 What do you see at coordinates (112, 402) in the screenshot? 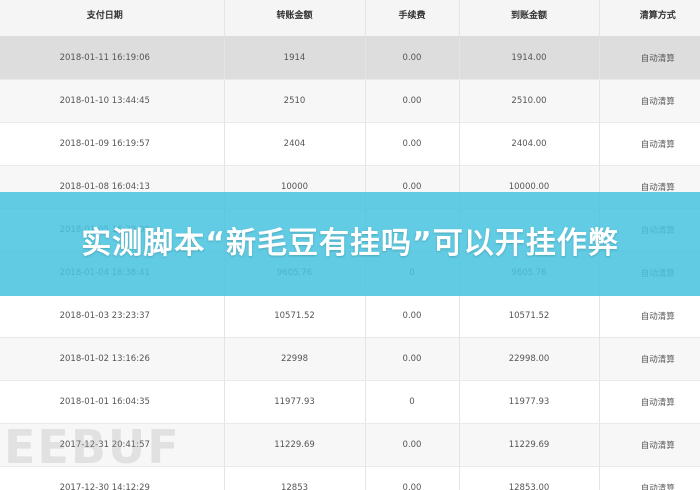
I see `cell-pay-date: 2018-01-01 16:04:35` at bounding box center [112, 402].